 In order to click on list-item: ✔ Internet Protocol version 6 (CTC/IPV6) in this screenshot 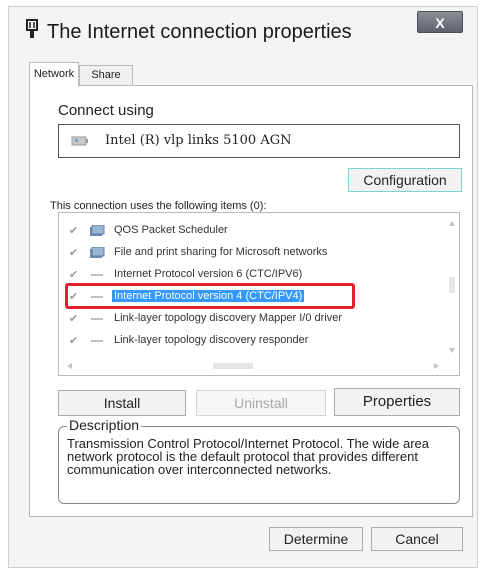, I will do `click(257, 275)`.